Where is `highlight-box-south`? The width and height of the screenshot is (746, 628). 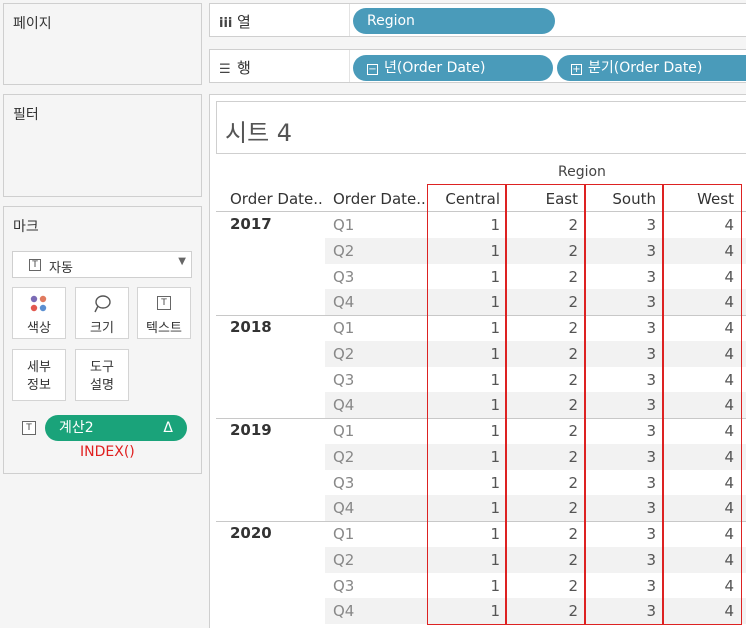 highlight-box-south is located at coordinates (624, 404).